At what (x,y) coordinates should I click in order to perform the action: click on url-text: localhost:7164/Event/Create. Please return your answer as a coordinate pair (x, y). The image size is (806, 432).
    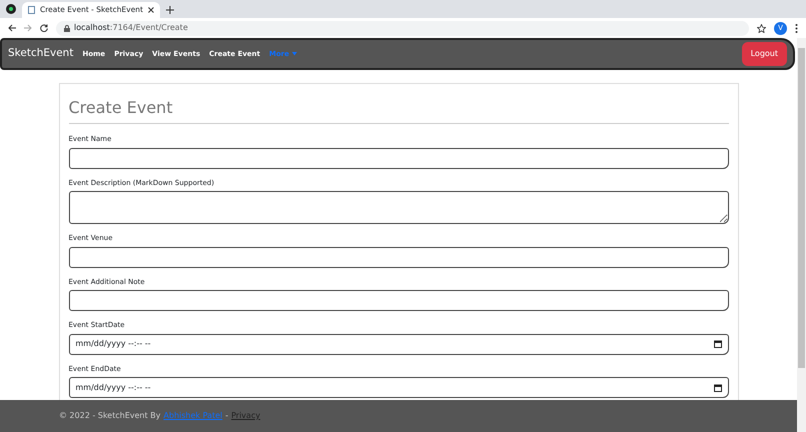
    Looking at the image, I should click on (131, 28).